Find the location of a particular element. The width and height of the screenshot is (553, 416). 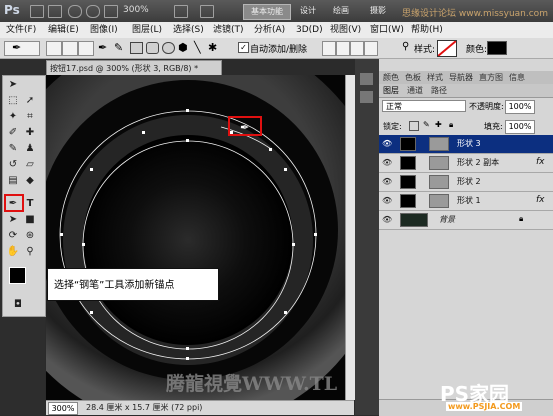

menu-analysis: 分析(A) is located at coordinates (269, 30).